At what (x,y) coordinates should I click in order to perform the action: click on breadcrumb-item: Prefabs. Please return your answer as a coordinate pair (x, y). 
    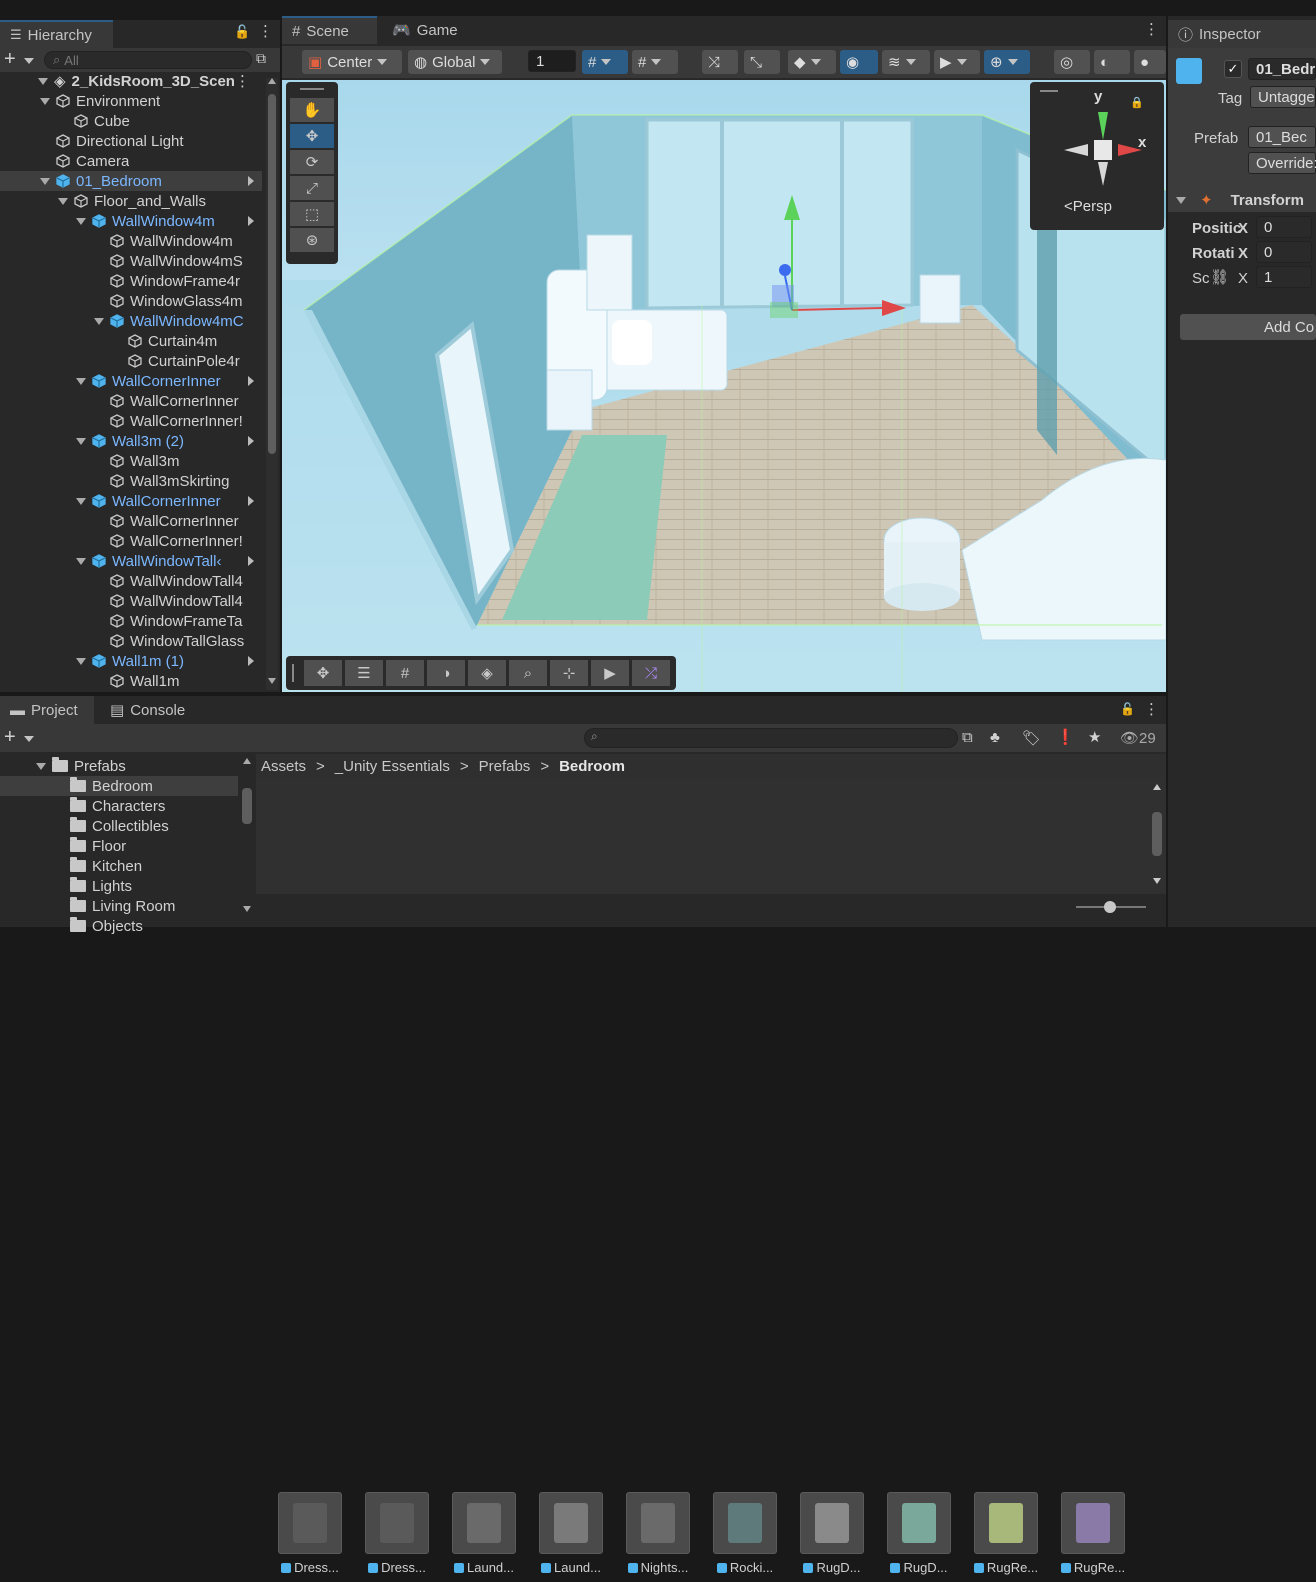
    Looking at the image, I should click on (505, 766).